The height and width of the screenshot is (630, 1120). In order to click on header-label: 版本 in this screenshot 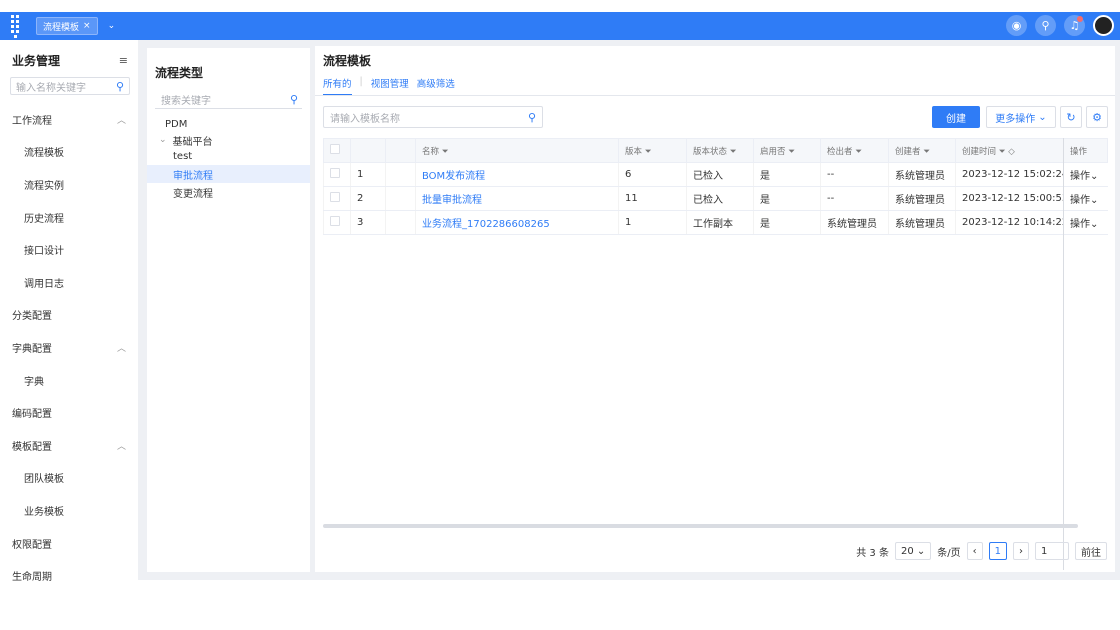, I will do `click(634, 151)`.